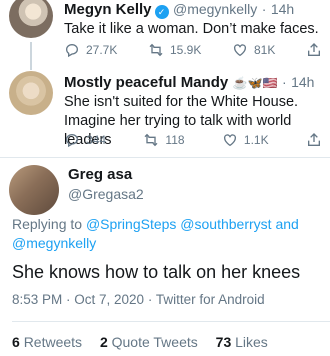 This screenshot has width=330, height=356. I want to click on author-name: Megyn Kelly, so click(108, 9).